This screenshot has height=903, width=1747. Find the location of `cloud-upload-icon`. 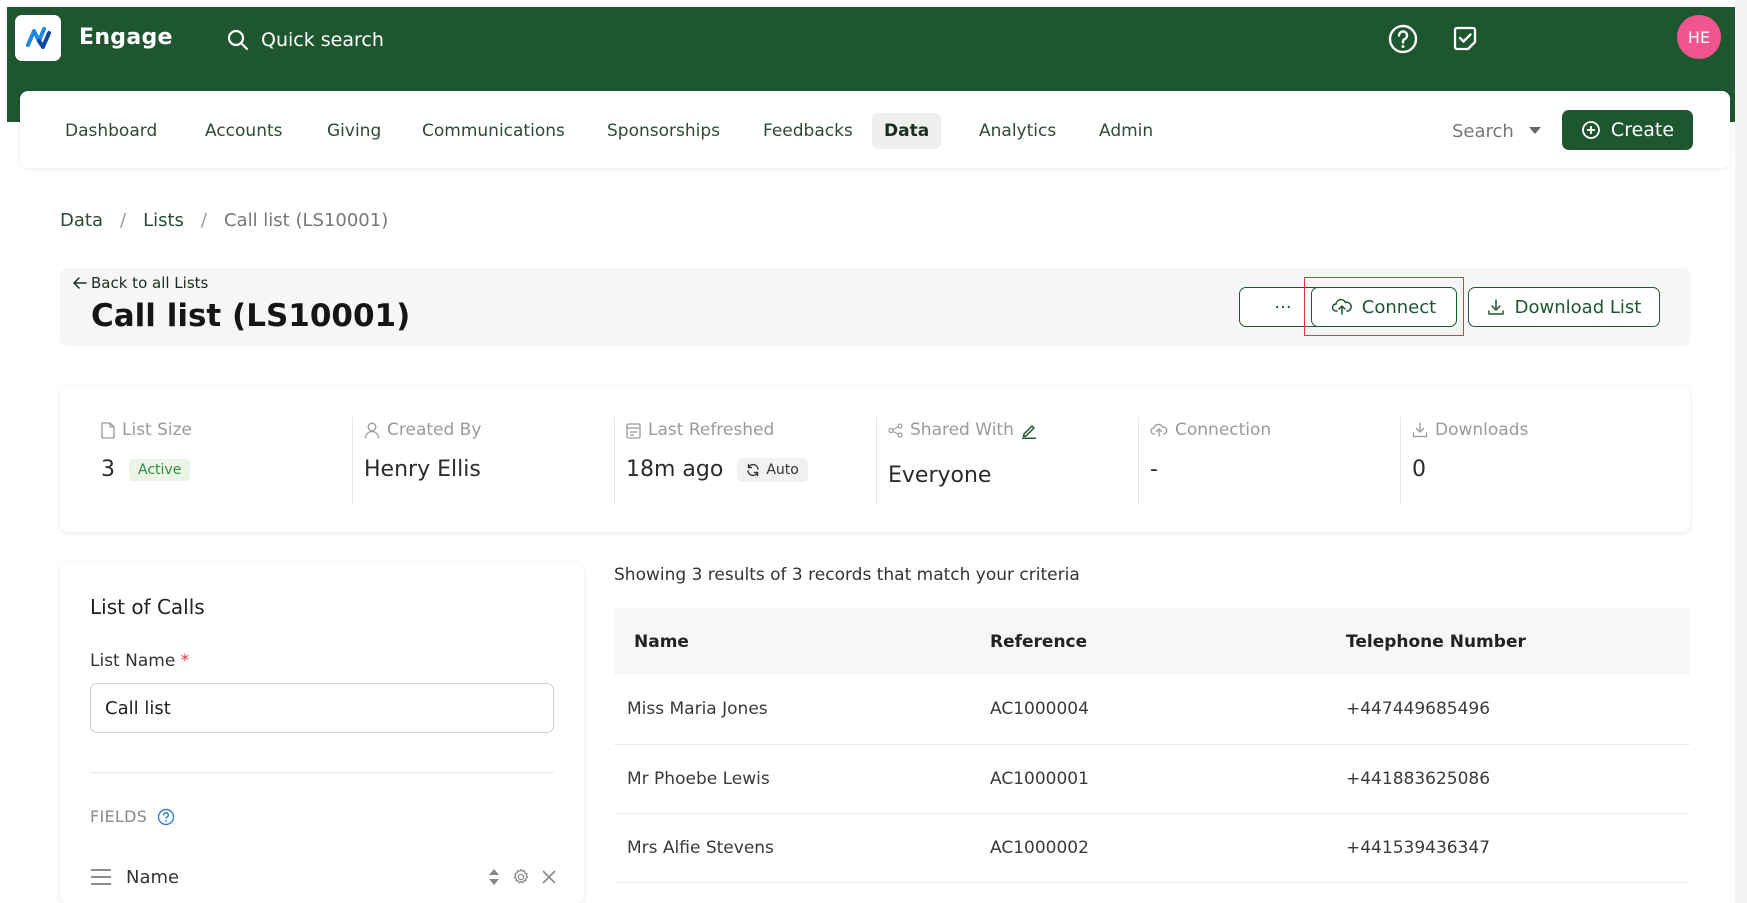

cloud-upload-icon is located at coordinates (1159, 430).